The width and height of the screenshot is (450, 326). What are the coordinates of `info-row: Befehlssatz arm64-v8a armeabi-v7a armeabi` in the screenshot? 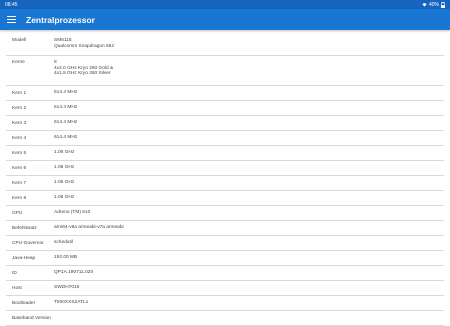 It's located at (225, 228).